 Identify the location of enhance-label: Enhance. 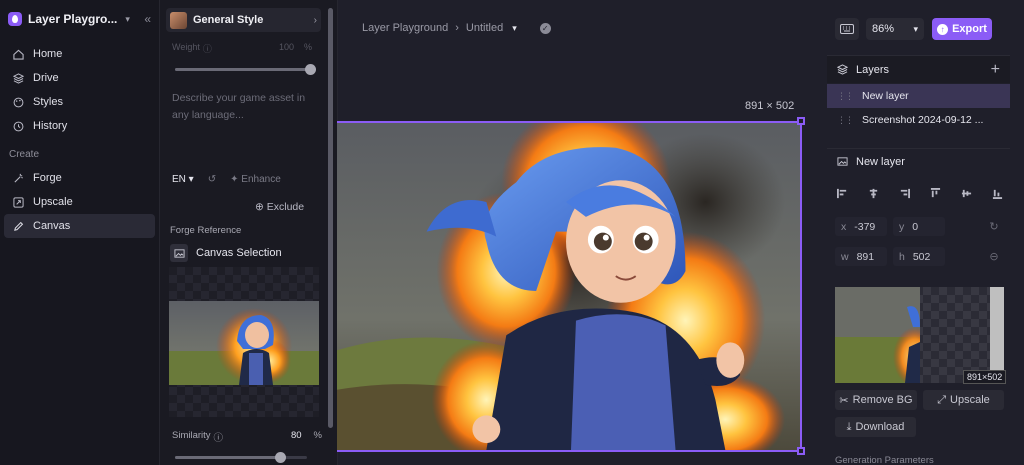
(261, 179).